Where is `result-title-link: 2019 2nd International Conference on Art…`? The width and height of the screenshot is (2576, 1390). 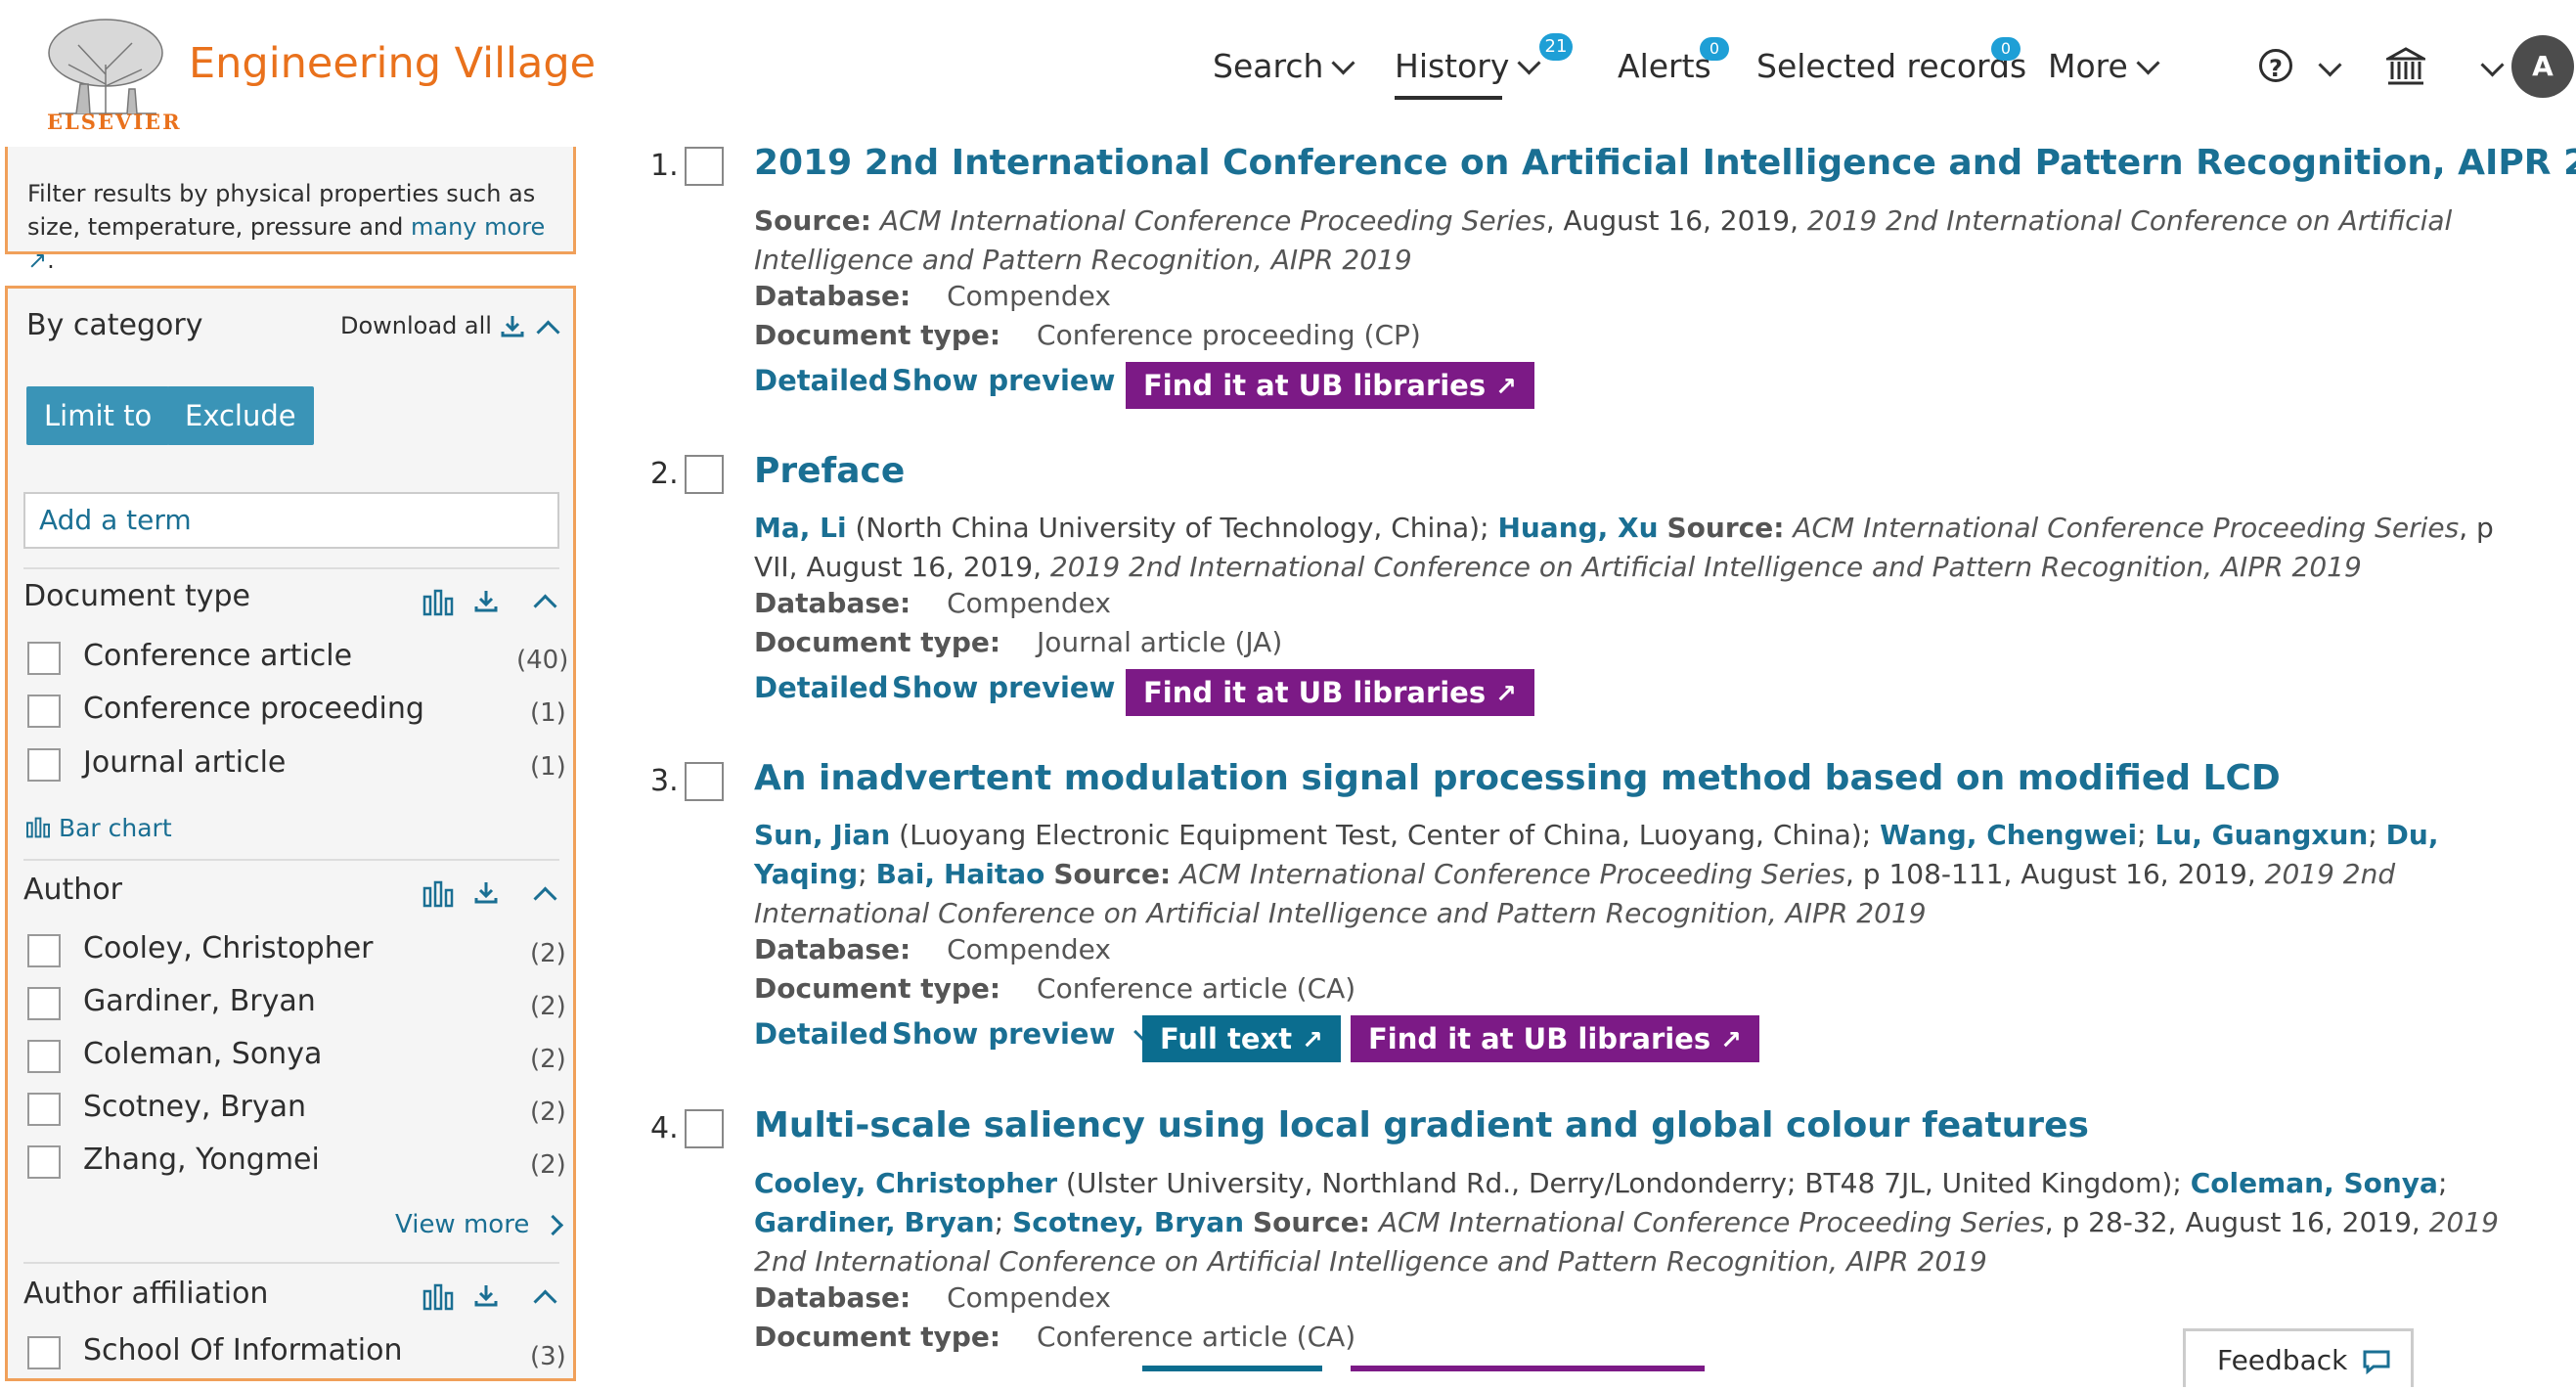
result-title-link: 2019 2nd International Conference on Art… is located at coordinates (1665, 163).